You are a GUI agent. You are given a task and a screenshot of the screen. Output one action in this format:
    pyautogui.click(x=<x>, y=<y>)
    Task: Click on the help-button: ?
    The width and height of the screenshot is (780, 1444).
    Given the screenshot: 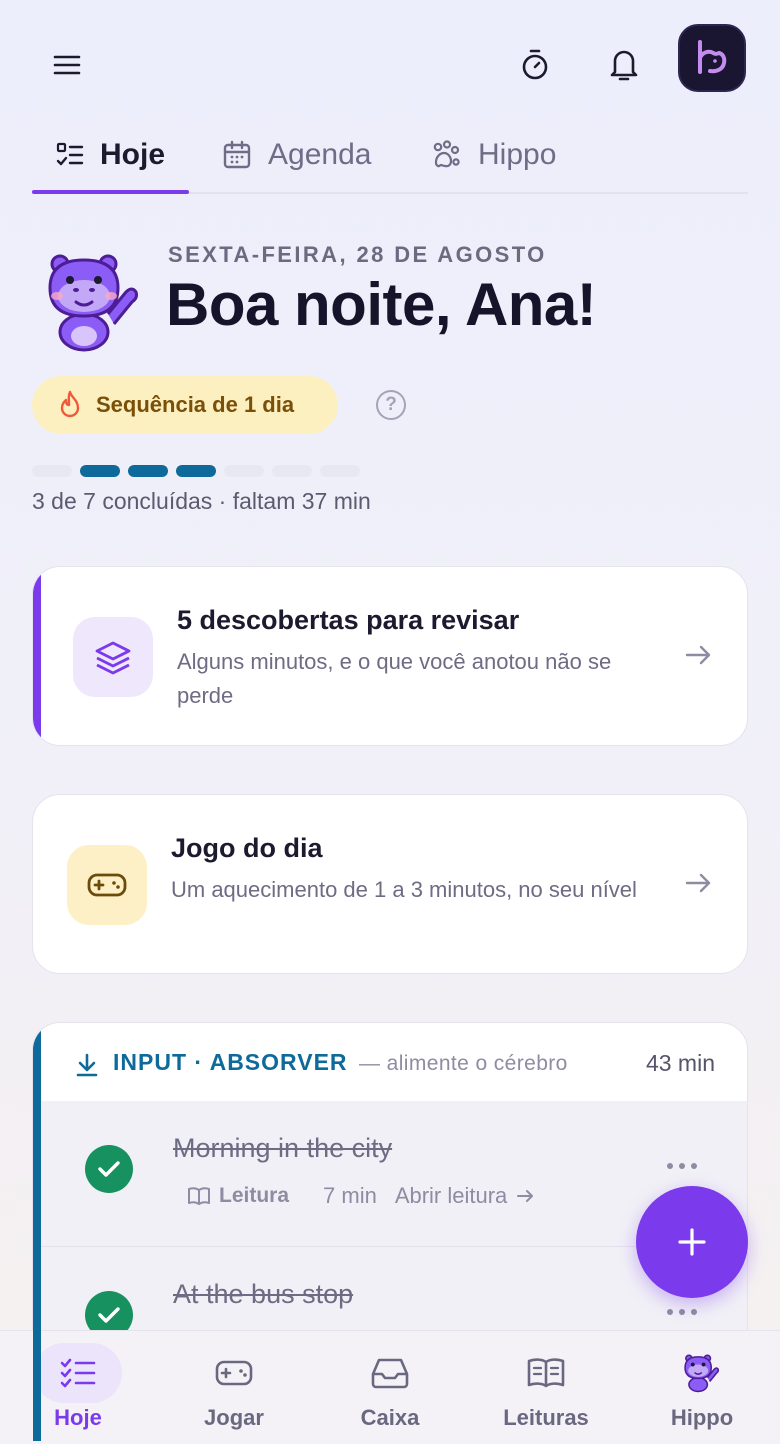 What is the action you would take?
    pyautogui.click(x=391, y=405)
    